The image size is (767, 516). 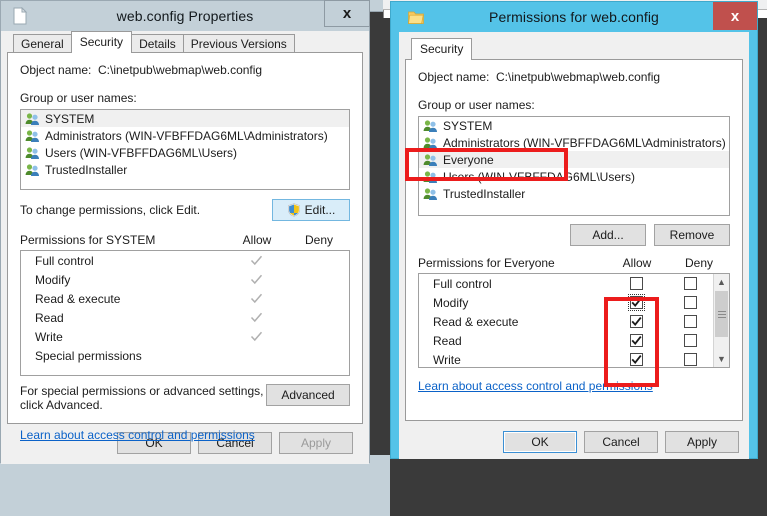 What do you see at coordinates (447, 359) in the screenshot?
I see `permission-name: Write` at bounding box center [447, 359].